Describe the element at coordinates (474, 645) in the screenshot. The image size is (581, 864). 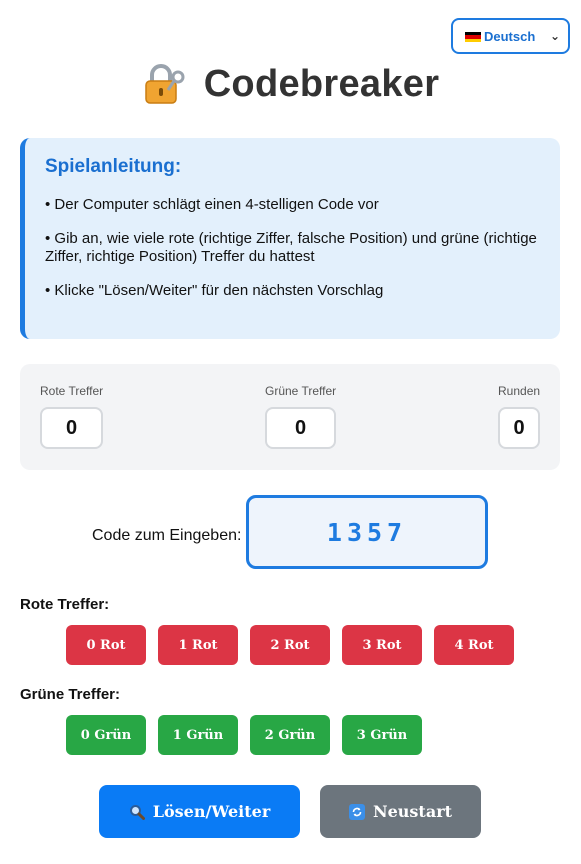
I see `red-4-button: 4 Rot` at that location.